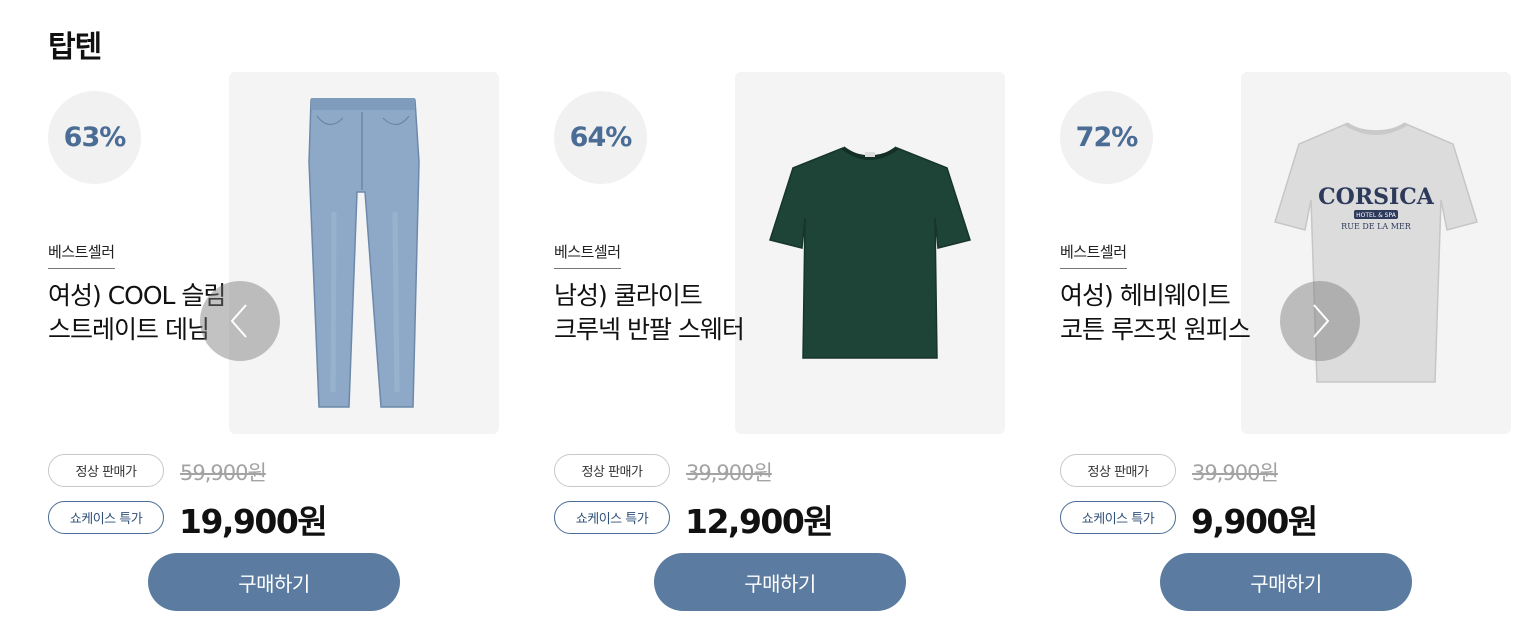 This screenshot has width=1529, height=617. I want to click on print-title: CORSICA, so click(1376, 197).